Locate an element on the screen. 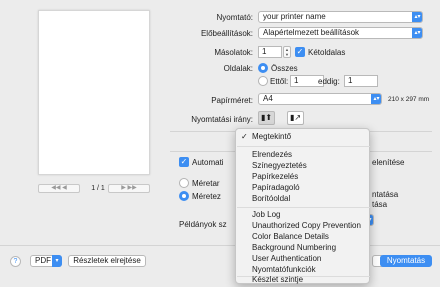 This screenshot has width=440, height=287. checkmark-icon: ✓ is located at coordinates (244, 136).